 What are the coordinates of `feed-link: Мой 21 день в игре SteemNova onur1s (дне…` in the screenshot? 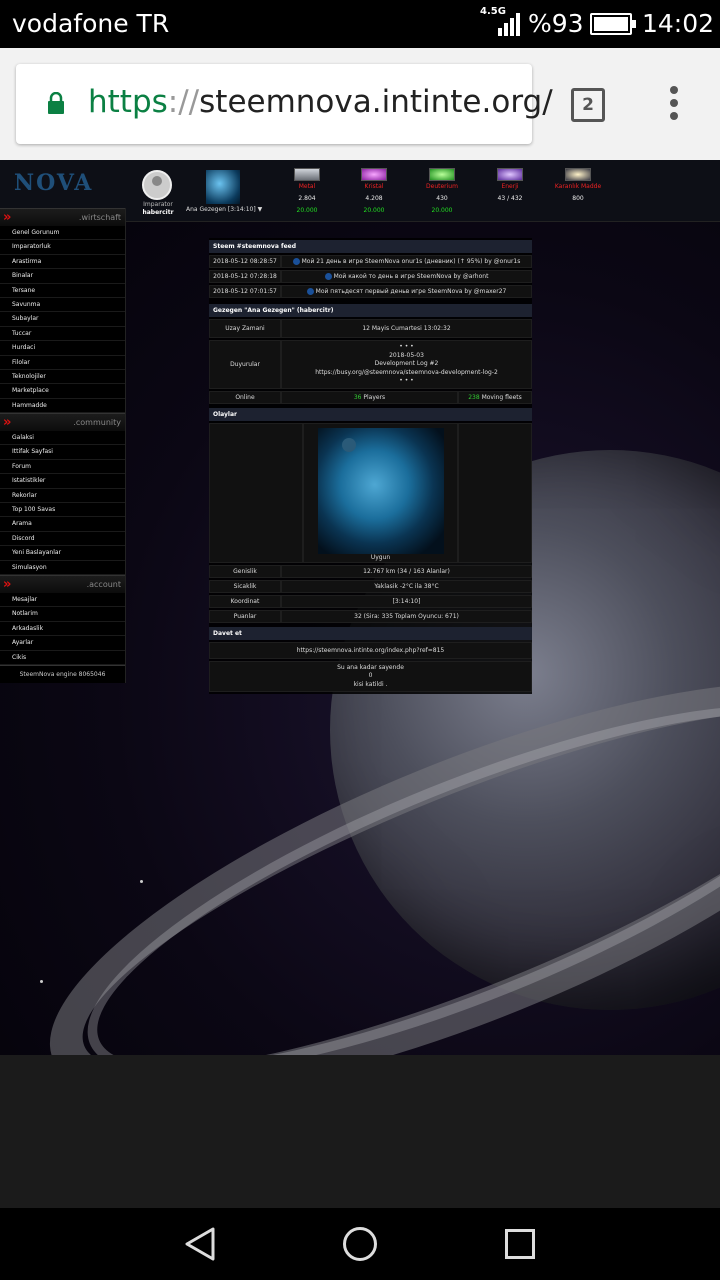 It's located at (406, 261).